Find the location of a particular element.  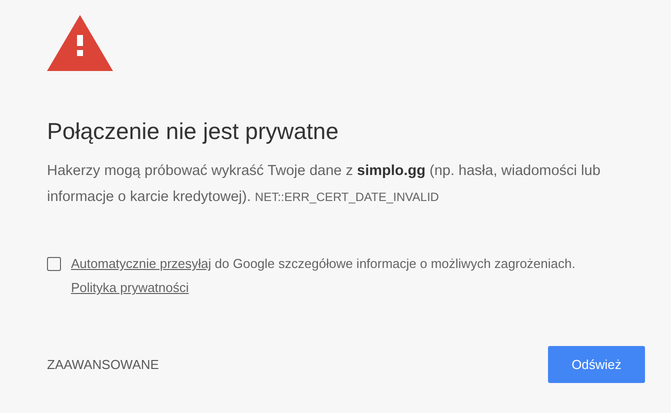

report-checkbox is located at coordinates (54, 264).